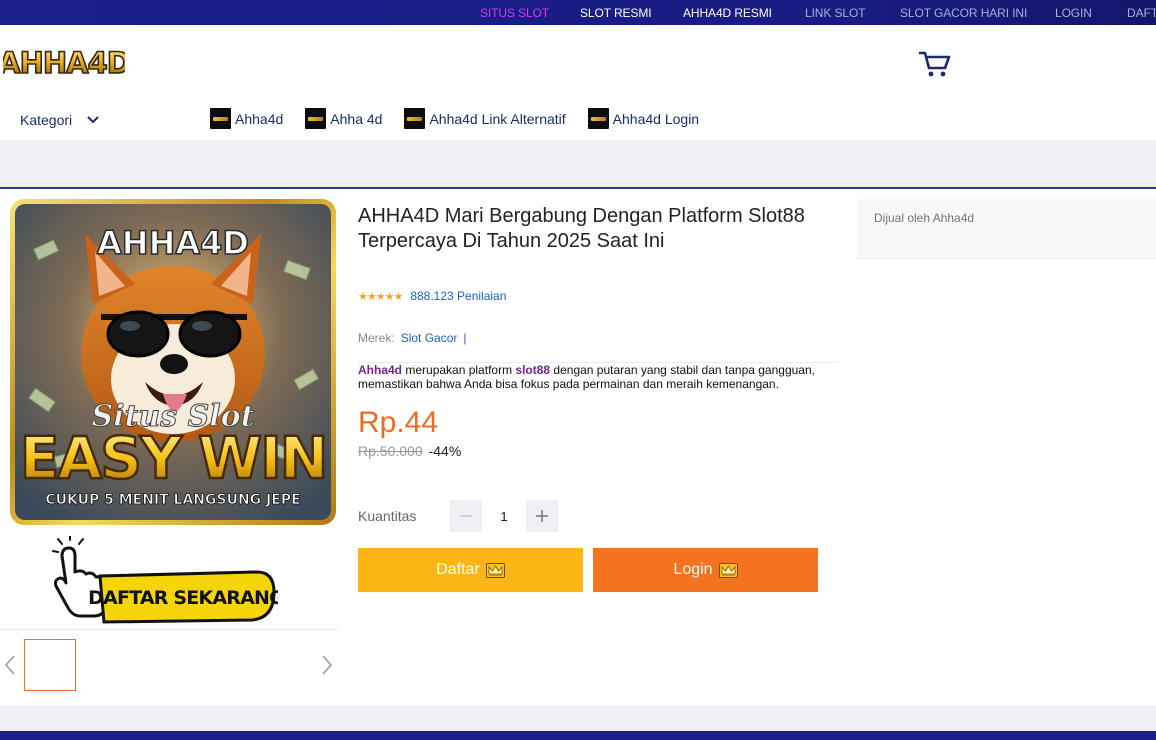 Image resolution: width=1156 pixels, height=740 pixels. What do you see at coordinates (173, 243) in the screenshot?
I see `image-brand-text: AHHA4D` at bounding box center [173, 243].